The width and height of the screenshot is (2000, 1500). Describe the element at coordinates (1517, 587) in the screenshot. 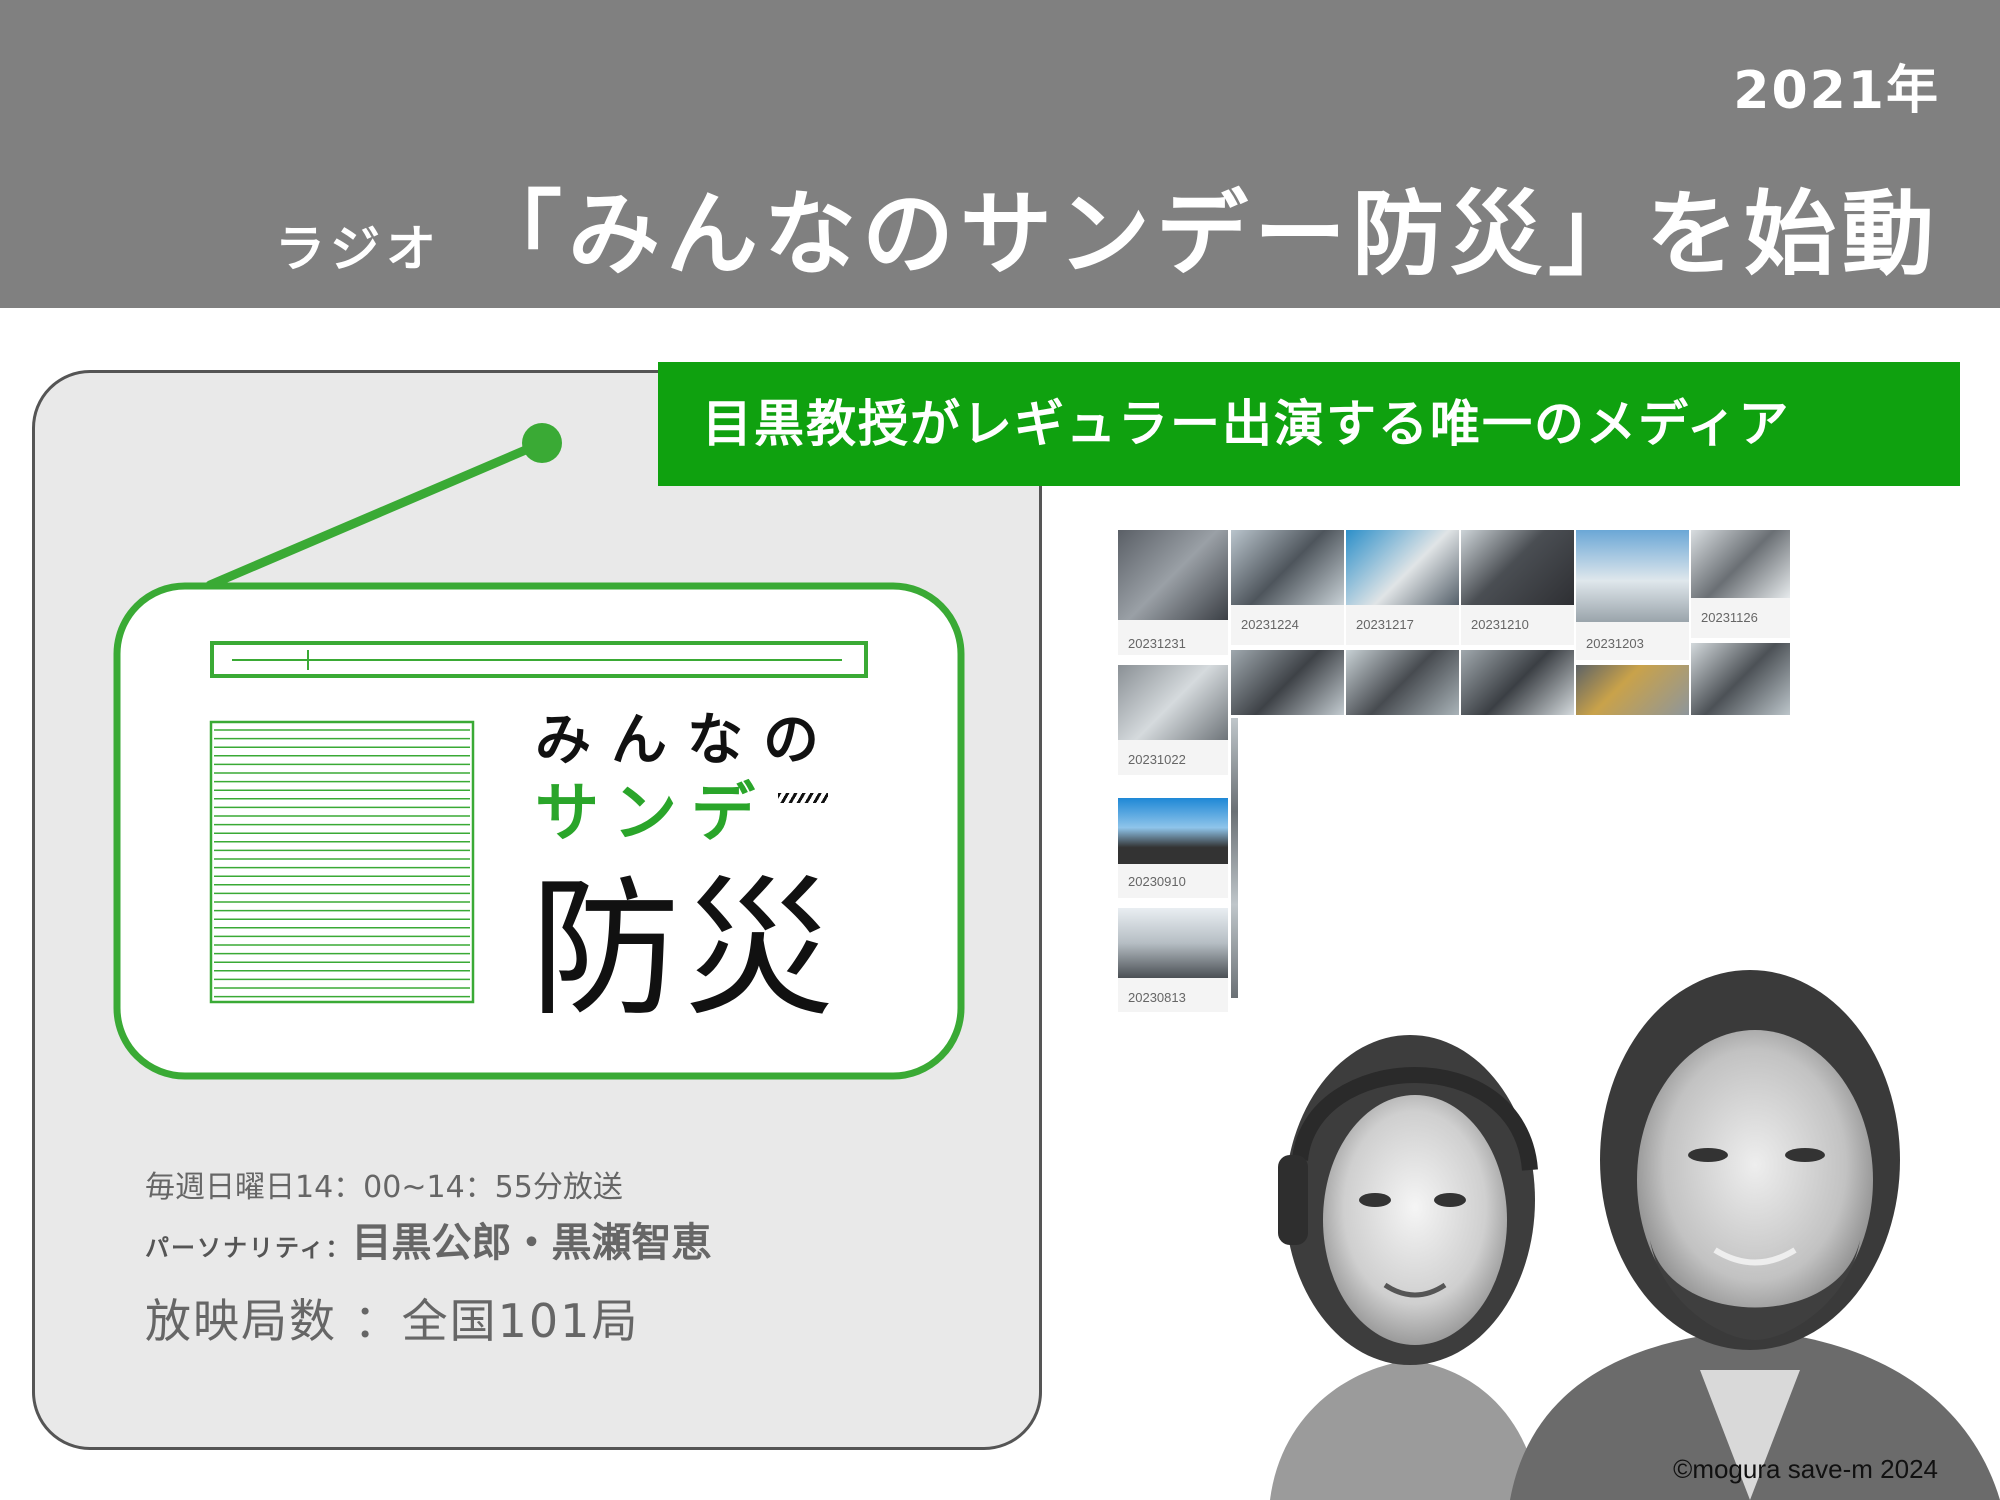

I see `episode-thumbnail: 20231210` at that location.